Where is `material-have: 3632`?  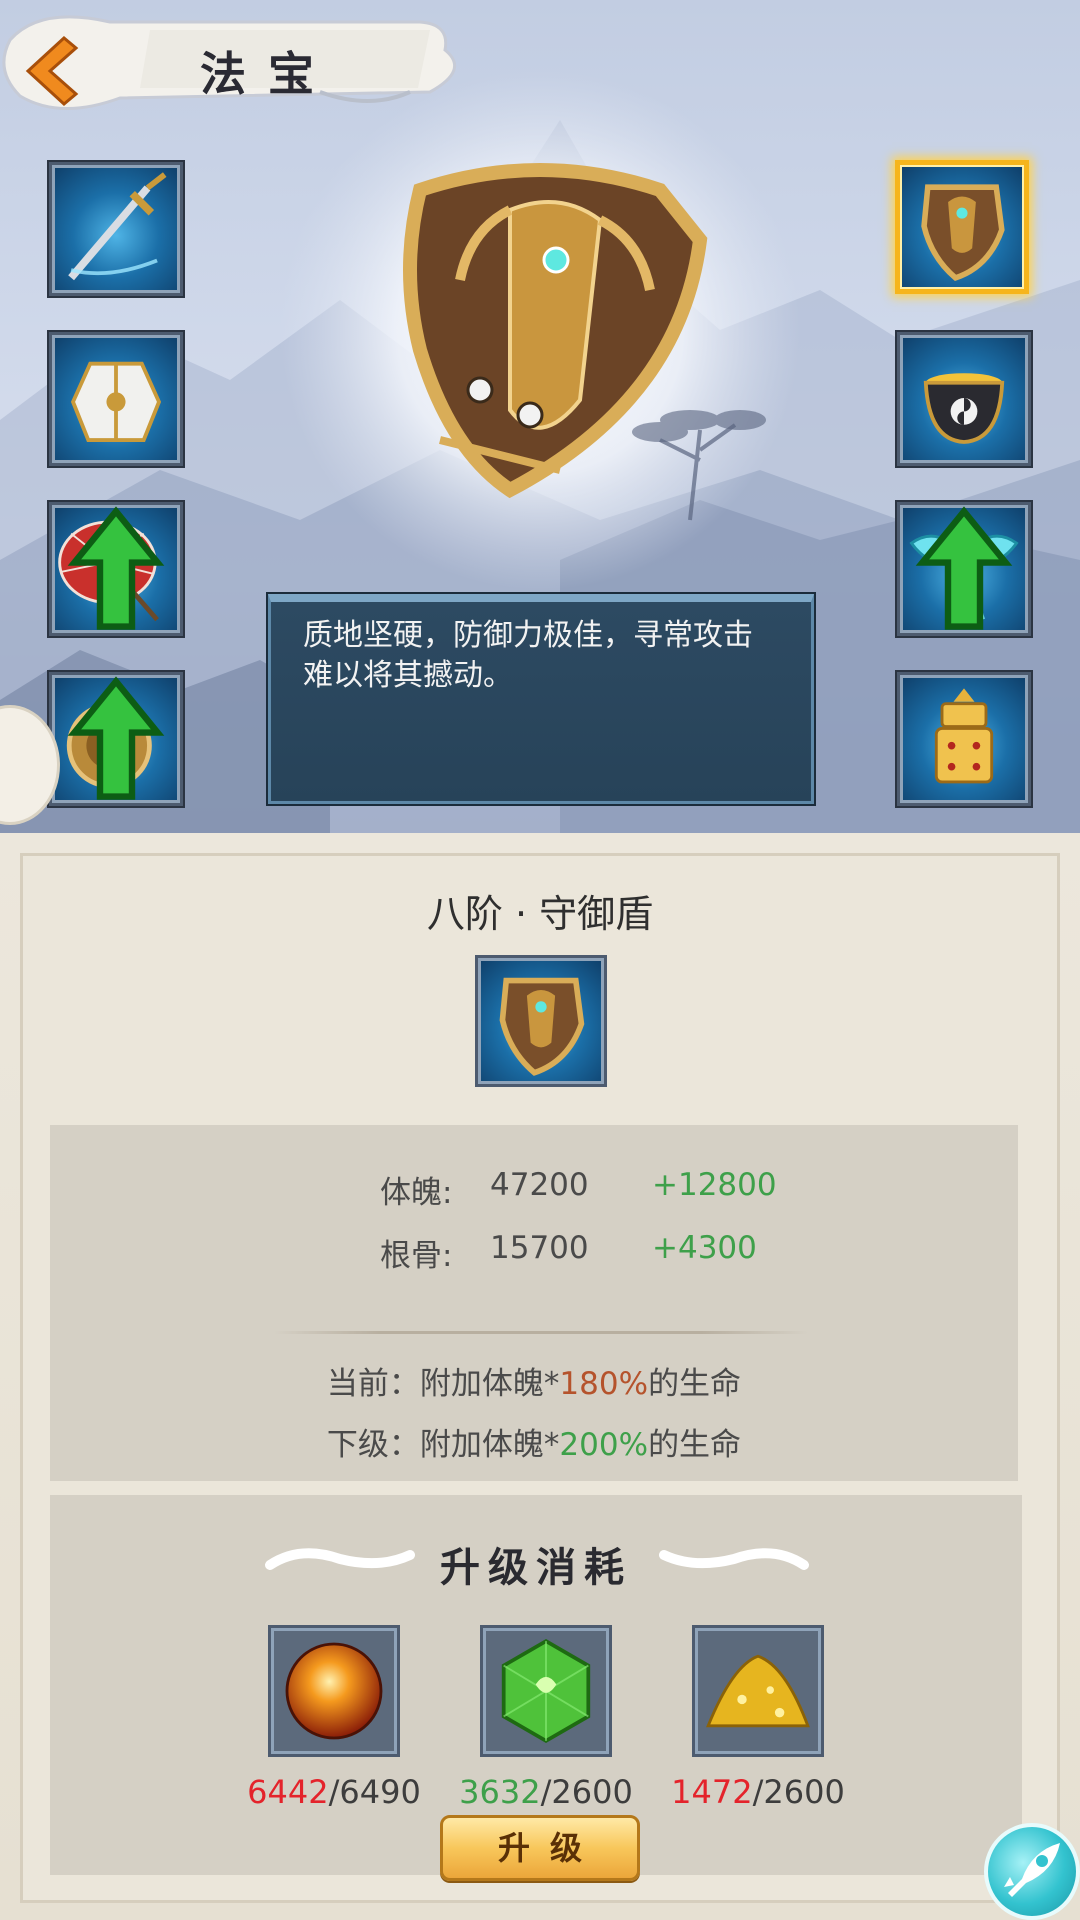 material-have: 3632 is located at coordinates (500, 1792).